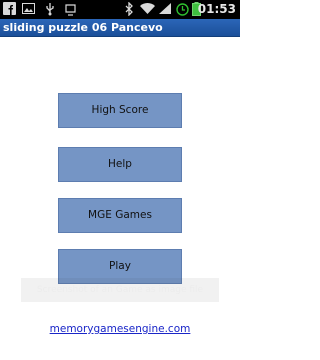 This screenshot has height=360, width=320. Describe the element at coordinates (120, 164) in the screenshot. I see `help-button: Help` at that location.